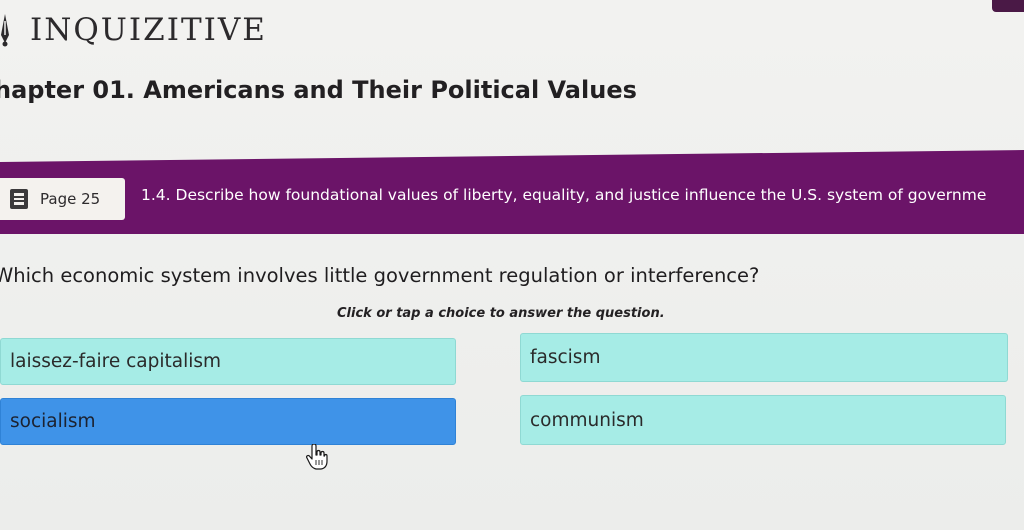 This screenshot has height=530, width=1024. I want to click on choice-fascism: fascism, so click(764, 357).